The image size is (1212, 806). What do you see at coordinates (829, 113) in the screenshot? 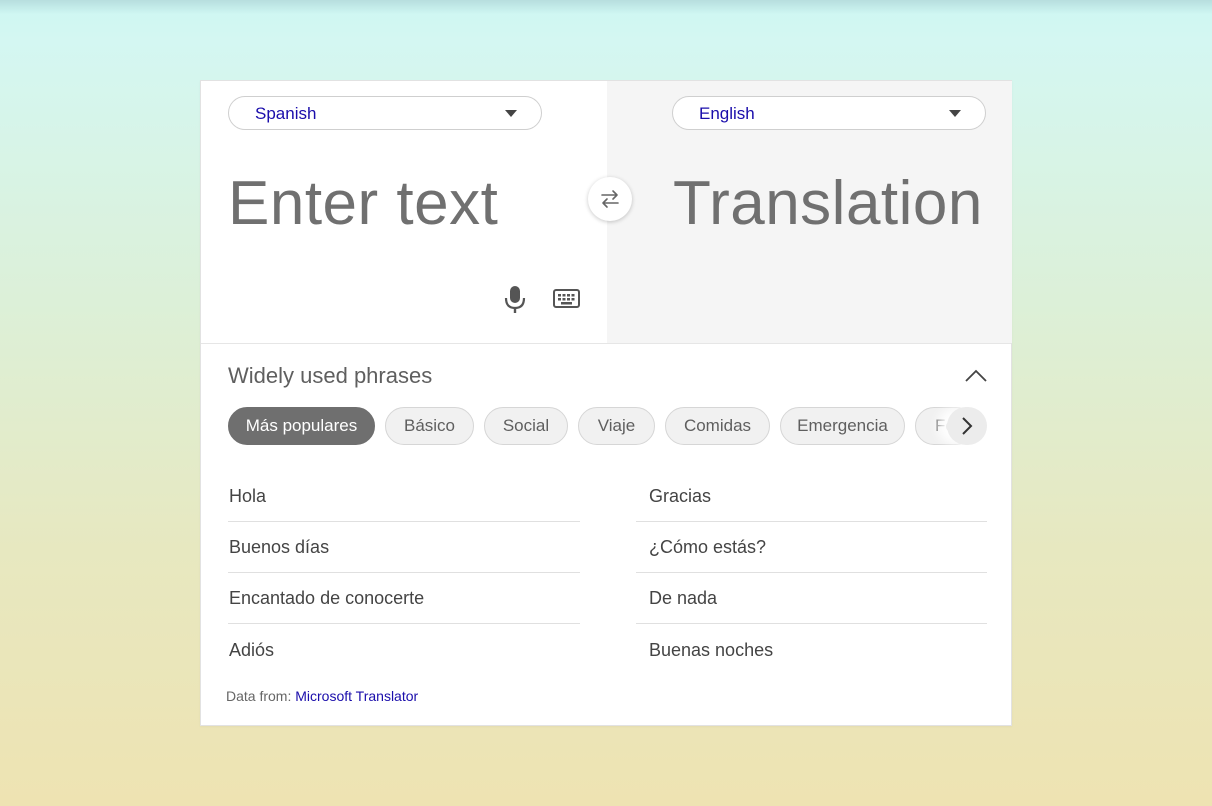
I see `target-language-select: English` at bounding box center [829, 113].